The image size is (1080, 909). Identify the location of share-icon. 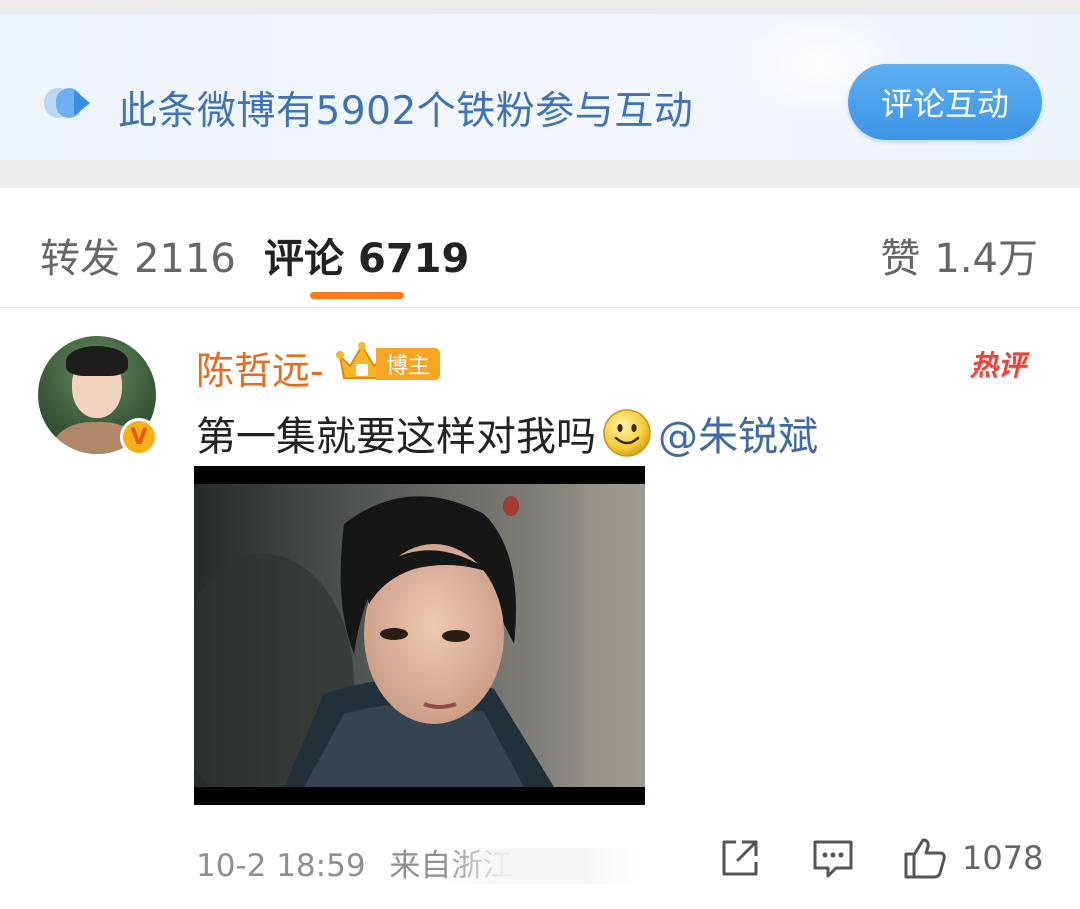
(740, 858).